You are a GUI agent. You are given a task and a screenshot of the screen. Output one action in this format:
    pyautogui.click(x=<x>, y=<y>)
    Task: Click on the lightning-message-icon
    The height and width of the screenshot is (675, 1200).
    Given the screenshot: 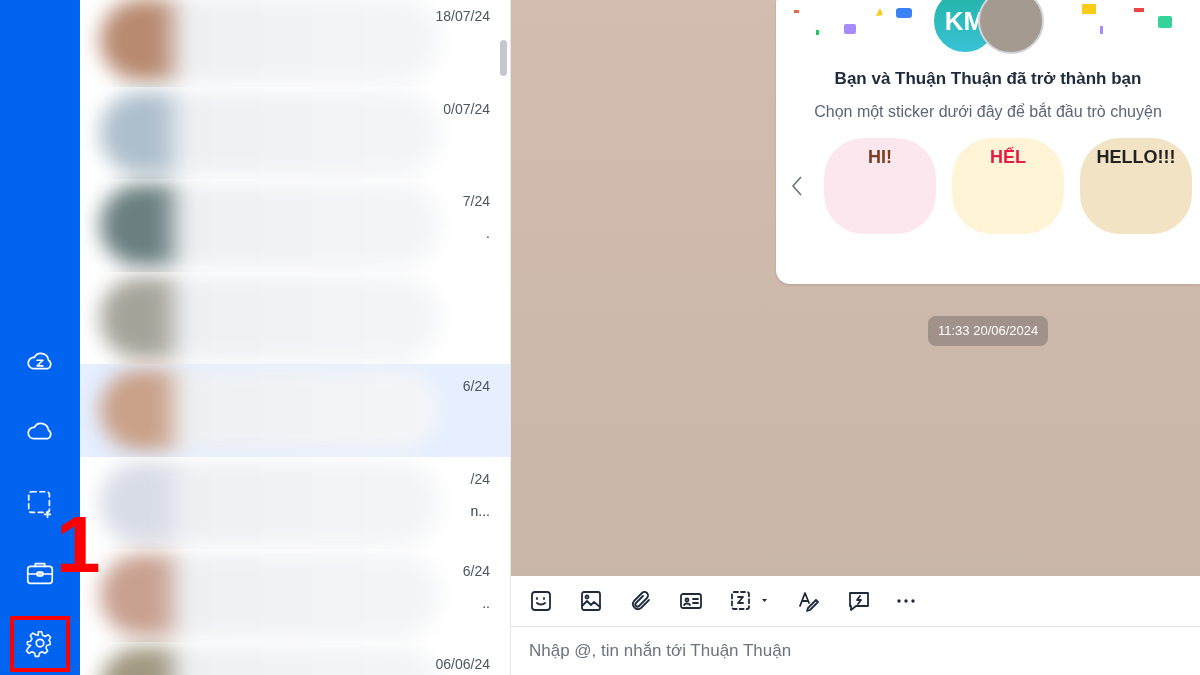 What is the action you would take?
    pyautogui.click(x=859, y=601)
    